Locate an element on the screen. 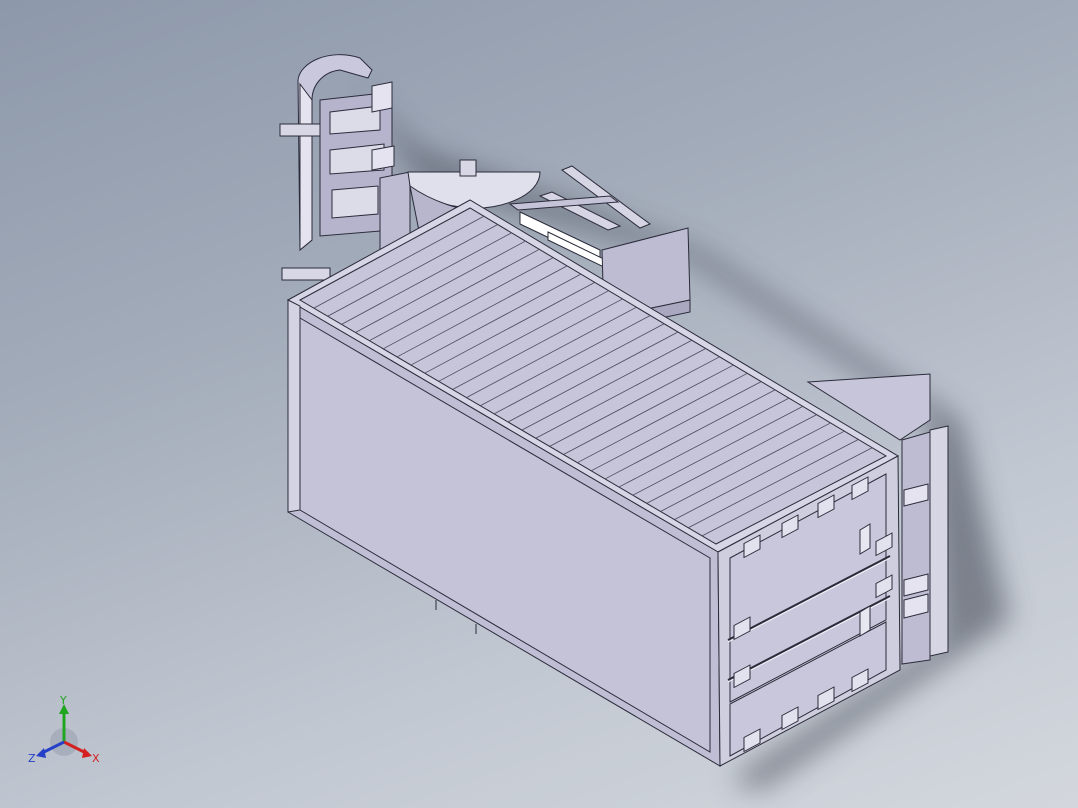  coordinate-triad: Y X Z is located at coordinates (64, 729).